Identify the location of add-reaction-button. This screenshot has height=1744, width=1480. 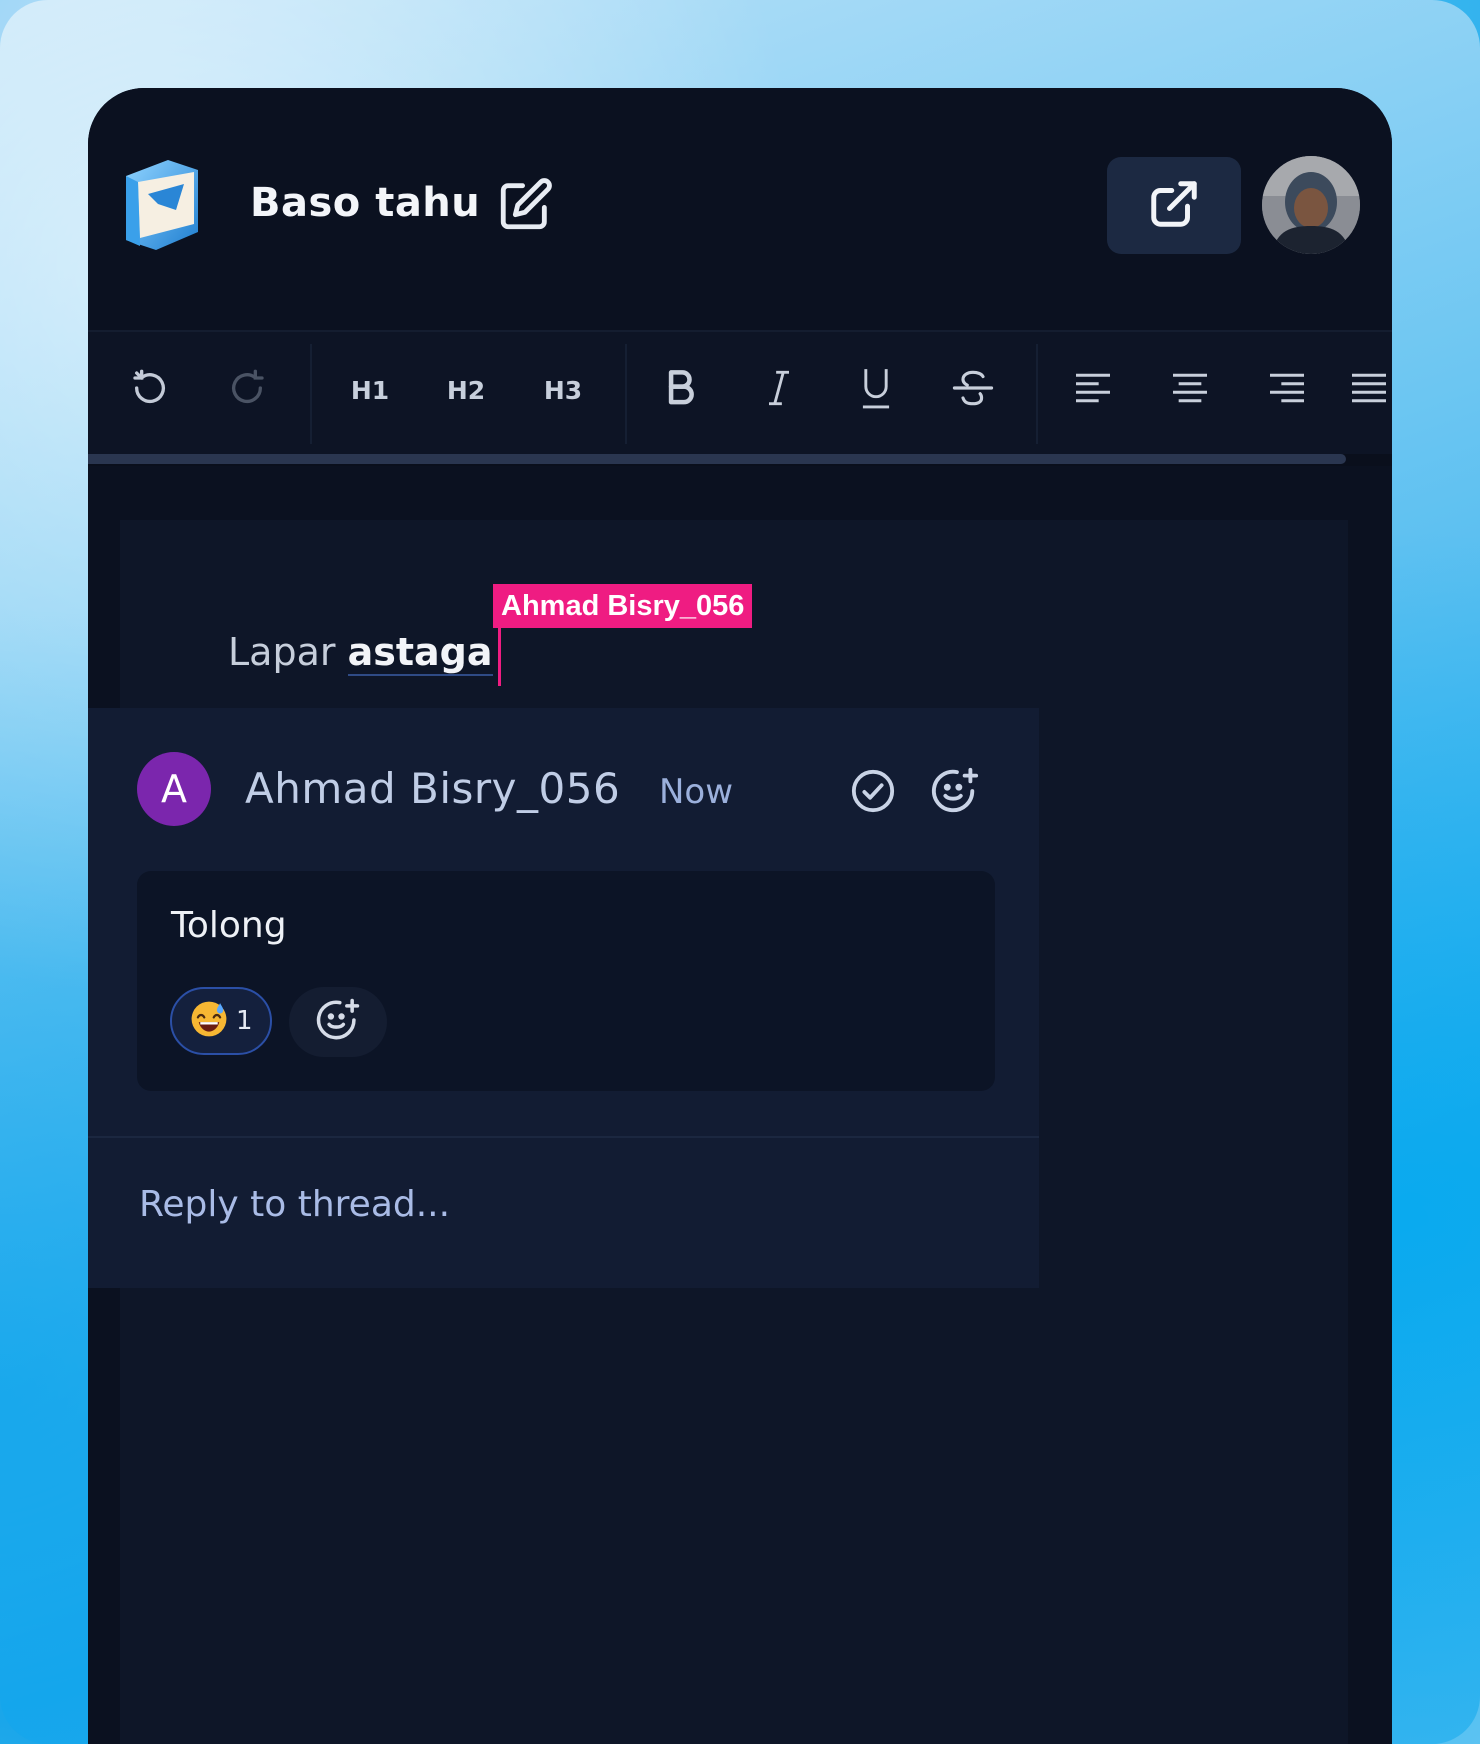
(338, 1022).